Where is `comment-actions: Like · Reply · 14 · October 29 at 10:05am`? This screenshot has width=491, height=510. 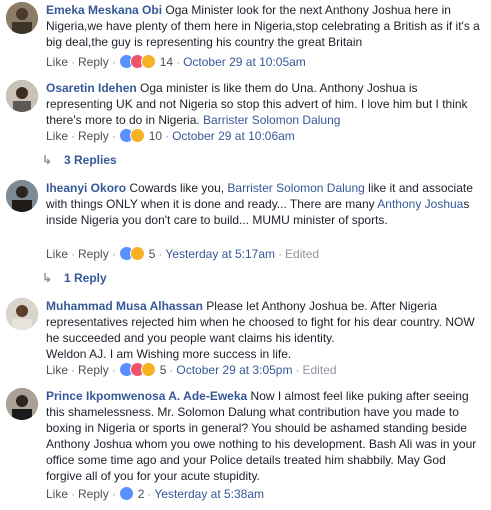
comment-actions: Like · Reply · 14 · October 29 at 10:05am is located at coordinates (176, 62).